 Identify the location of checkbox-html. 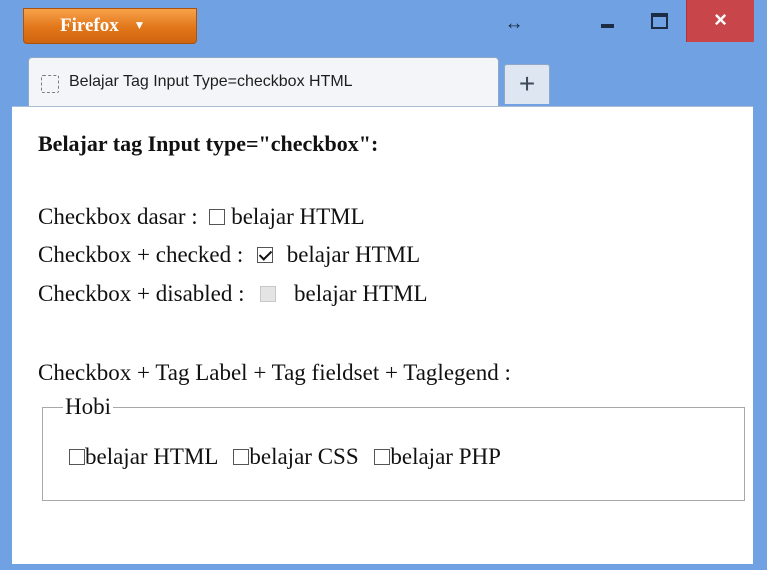
(77, 457).